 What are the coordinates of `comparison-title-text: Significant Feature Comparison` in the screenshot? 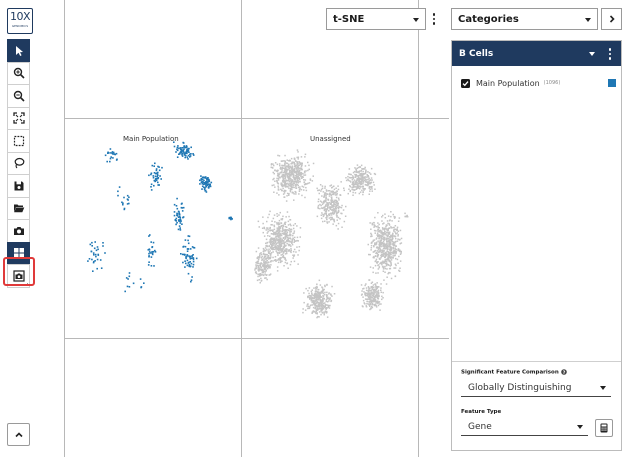 It's located at (510, 372).